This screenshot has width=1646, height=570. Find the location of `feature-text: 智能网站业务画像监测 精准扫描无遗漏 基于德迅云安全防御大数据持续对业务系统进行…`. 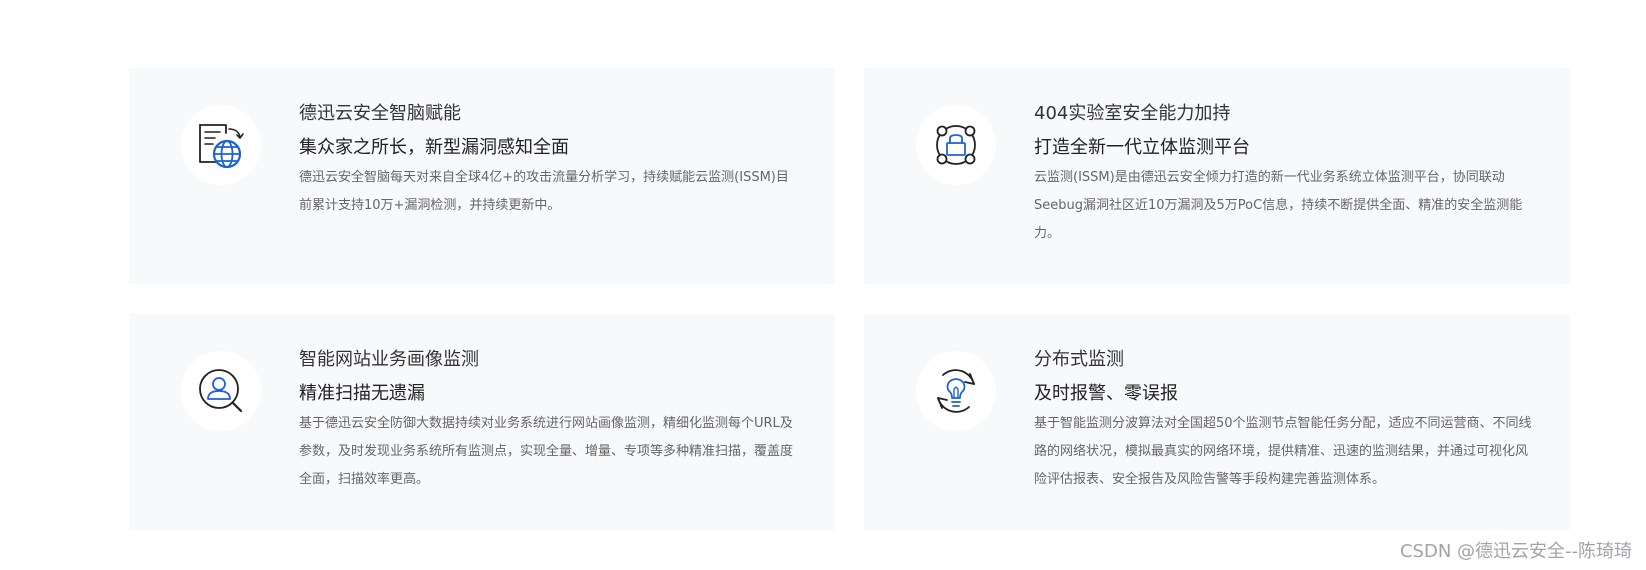

feature-text: 智能网站业务画像监测 精准扫描无遗漏 基于德迅云安全防御大数据持续对业务系统进行… is located at coordinates (549, 421).